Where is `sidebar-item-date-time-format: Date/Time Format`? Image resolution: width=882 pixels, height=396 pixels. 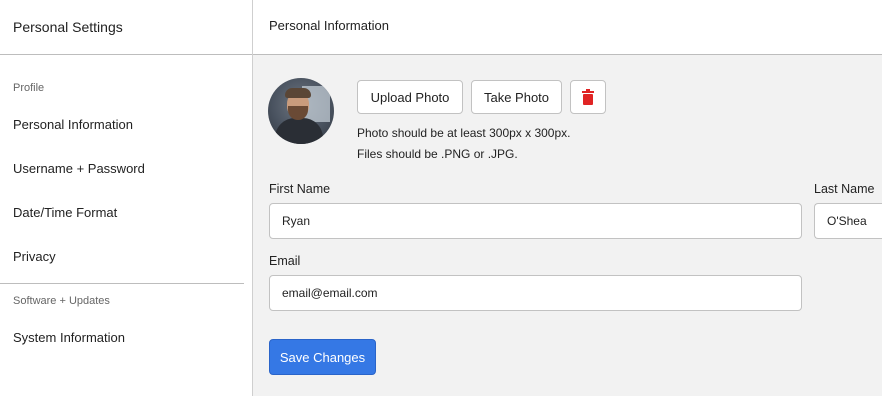
sidebar-item-date-time-format: Date/Time Format is located at coordinates (65, 212).